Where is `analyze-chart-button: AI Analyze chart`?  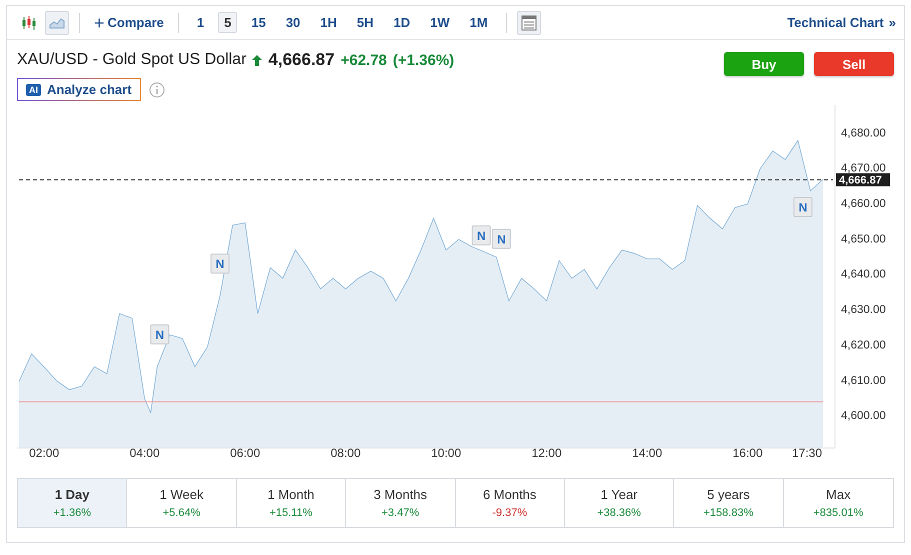 analyze-chart-button: AI Analyze chart is located at coordinates (79, 89).